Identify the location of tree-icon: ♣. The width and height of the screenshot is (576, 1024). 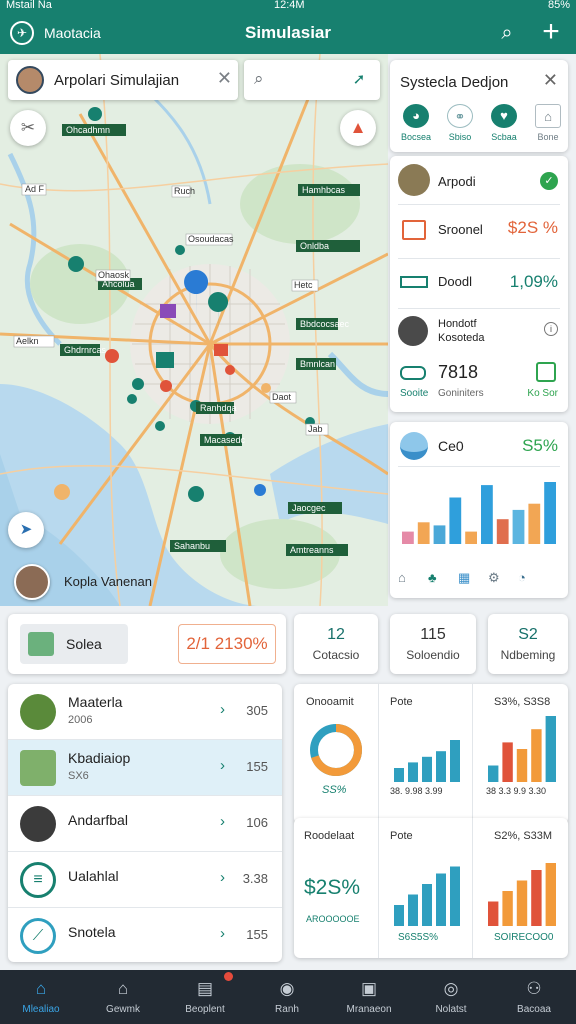
(443, 577).